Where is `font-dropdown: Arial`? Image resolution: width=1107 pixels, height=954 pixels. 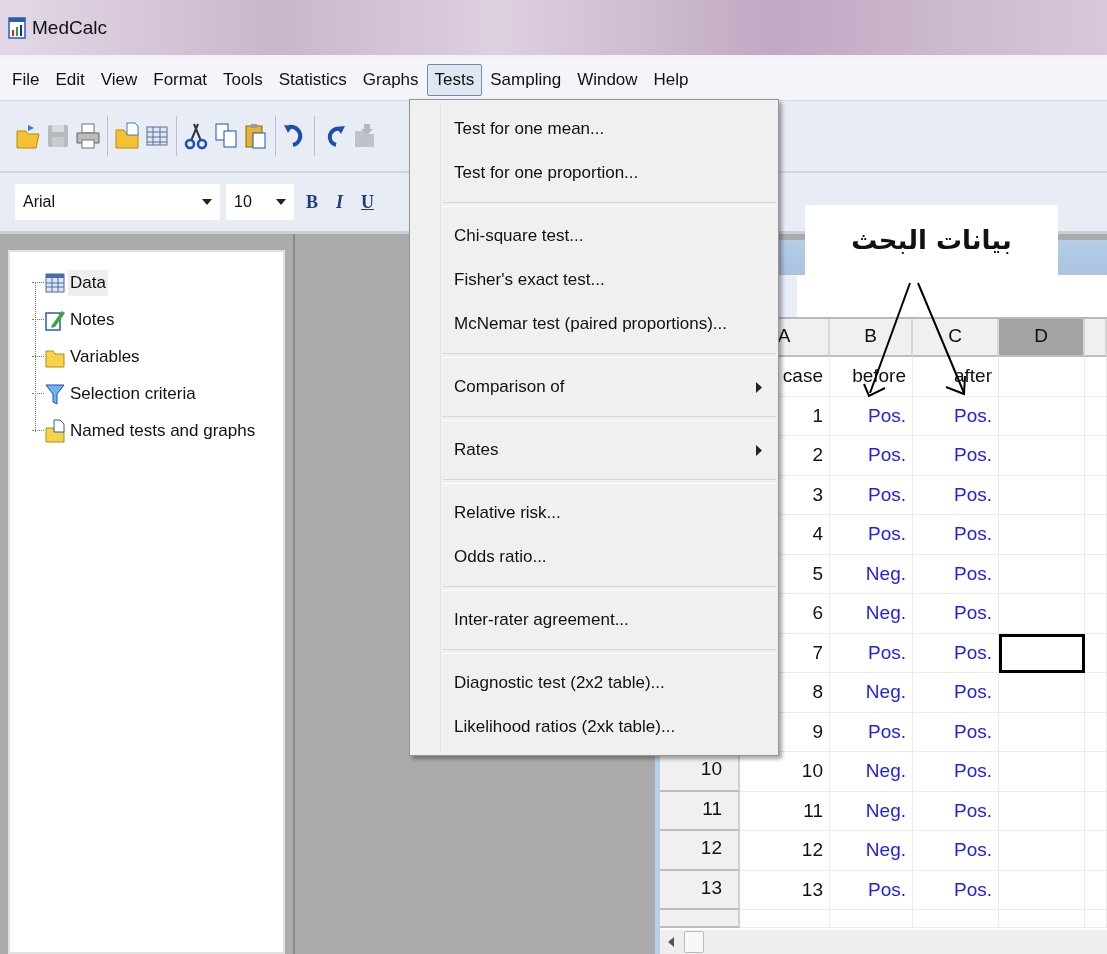
font-dropdown: Arial is located at coordinates (117, 202).